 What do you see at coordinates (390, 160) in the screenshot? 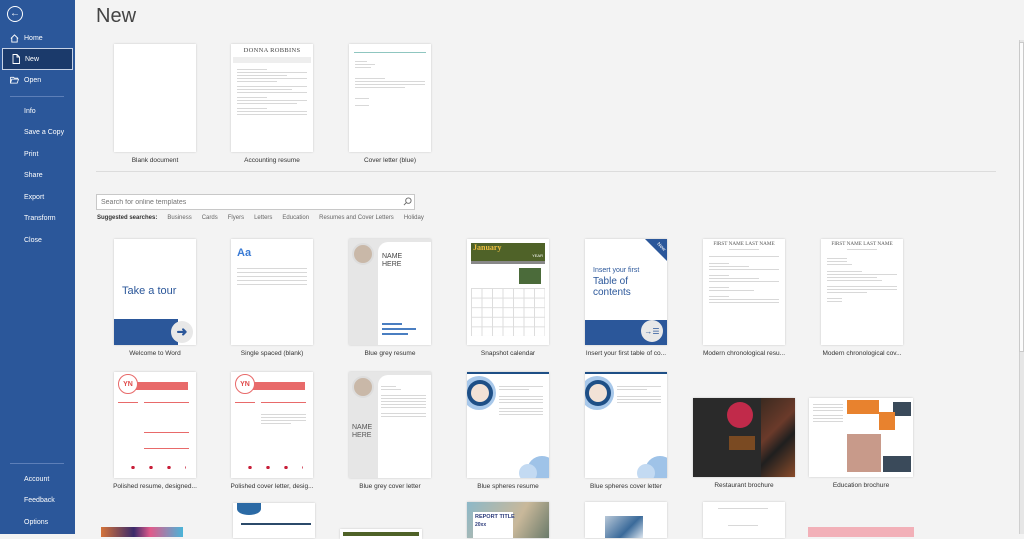
I see `template-label: Cover letter (blue)` at bounding box center [390, 160].